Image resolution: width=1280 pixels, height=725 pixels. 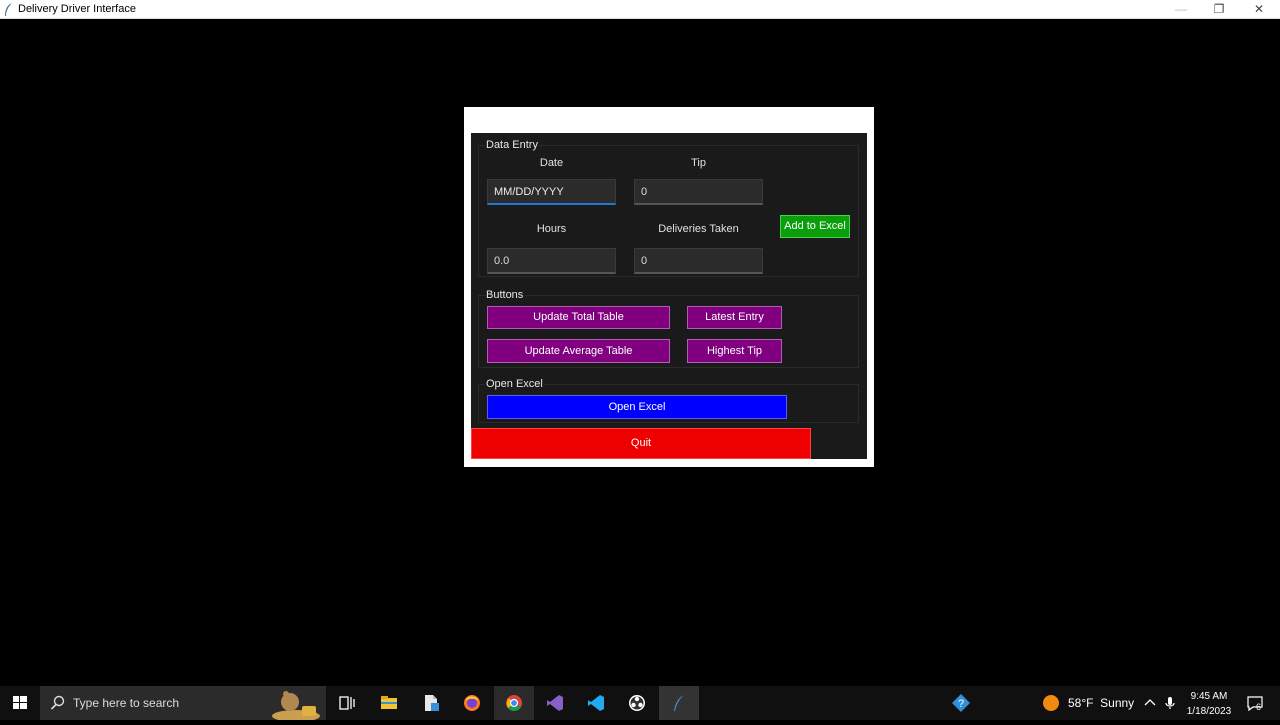 What do you see at coordinates (183, 703) in the screenshot?
I see `taskbar-search: Type here to search` at bounding box center [183, 703].